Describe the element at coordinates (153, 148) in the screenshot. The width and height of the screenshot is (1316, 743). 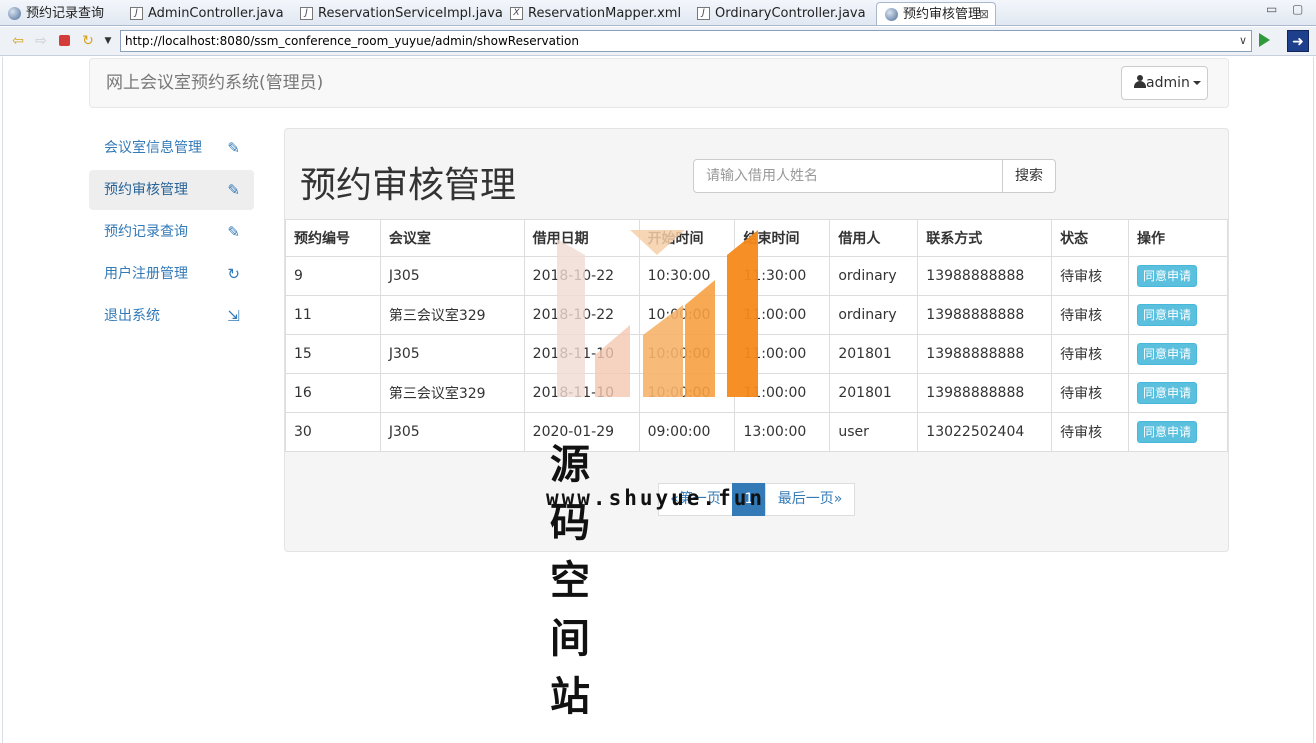
I see `sidebar-item-label: 会议室信息管理` at that location.